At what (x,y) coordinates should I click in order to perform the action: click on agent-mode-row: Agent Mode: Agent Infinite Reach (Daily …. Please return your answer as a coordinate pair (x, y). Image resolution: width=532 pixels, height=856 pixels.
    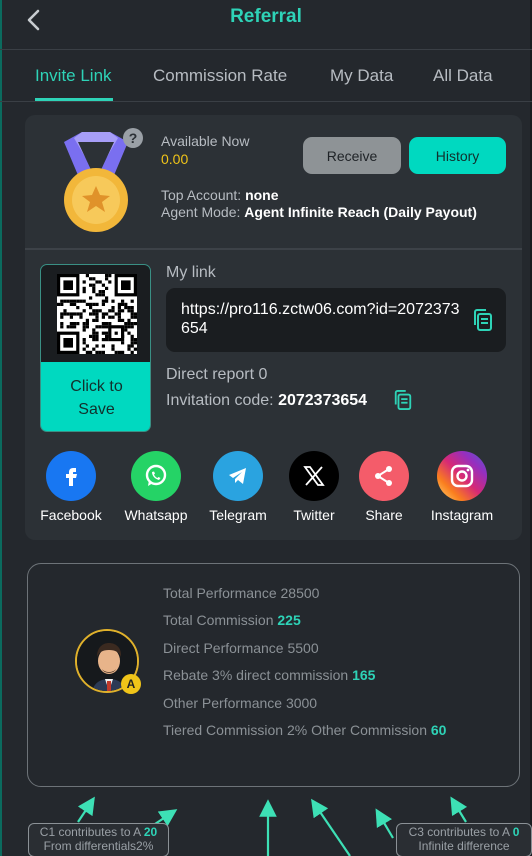
    Looking at the image, I should click on (319, 212).